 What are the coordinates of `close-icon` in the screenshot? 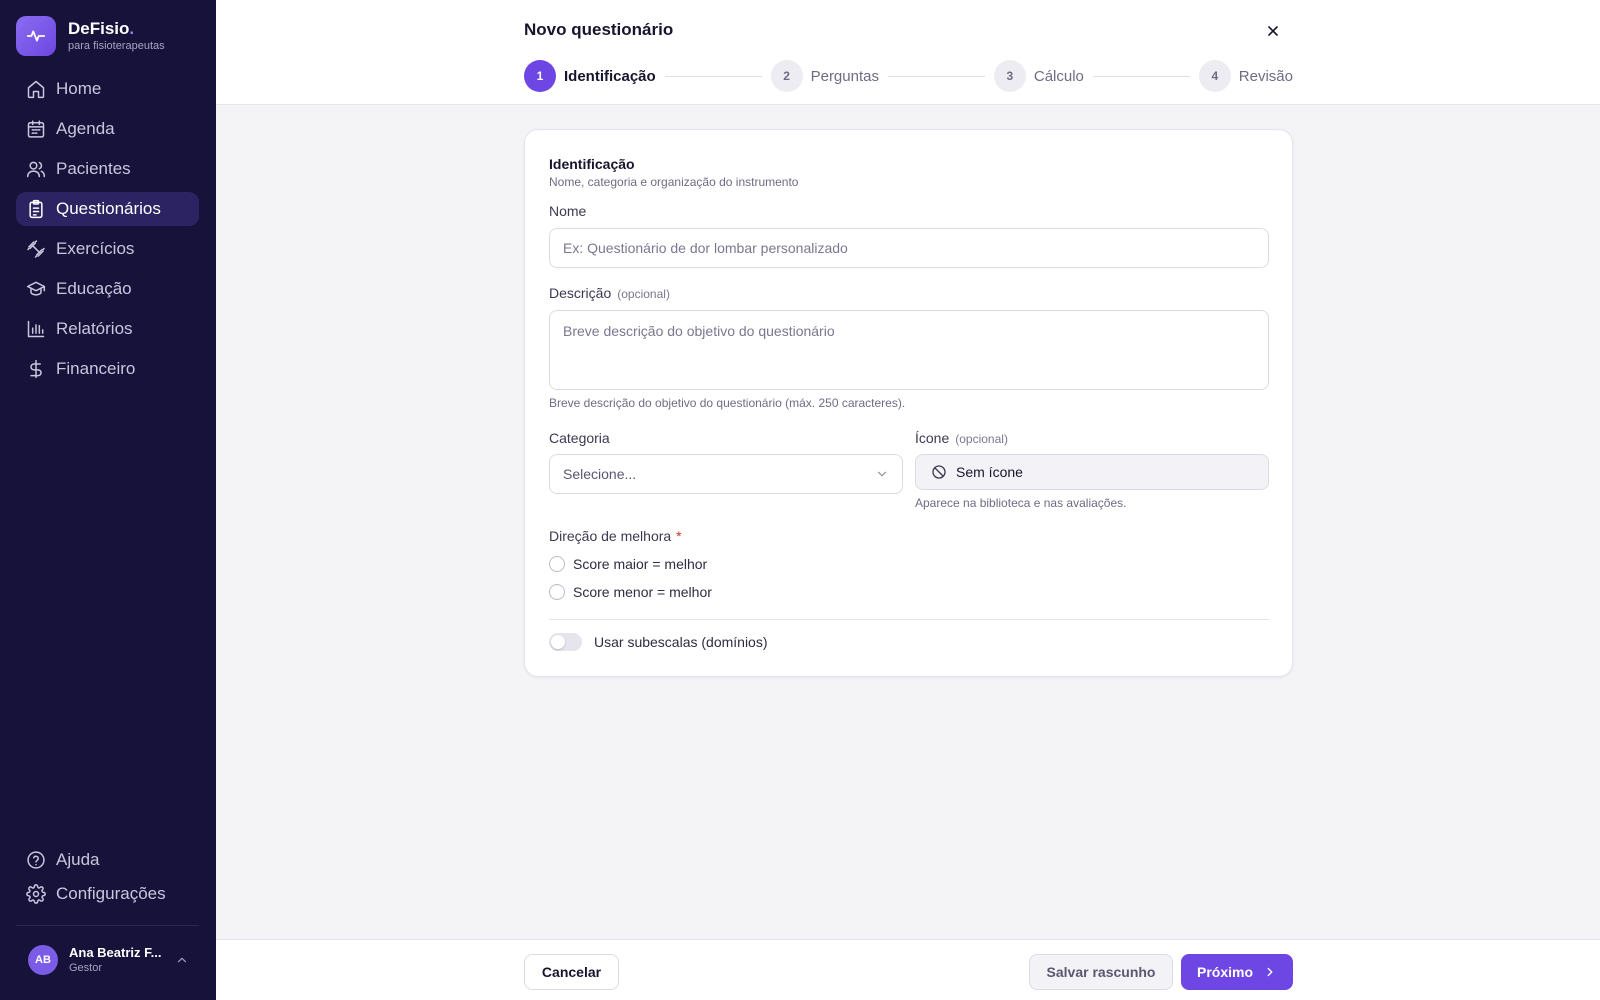 It's located at (1273, 31).